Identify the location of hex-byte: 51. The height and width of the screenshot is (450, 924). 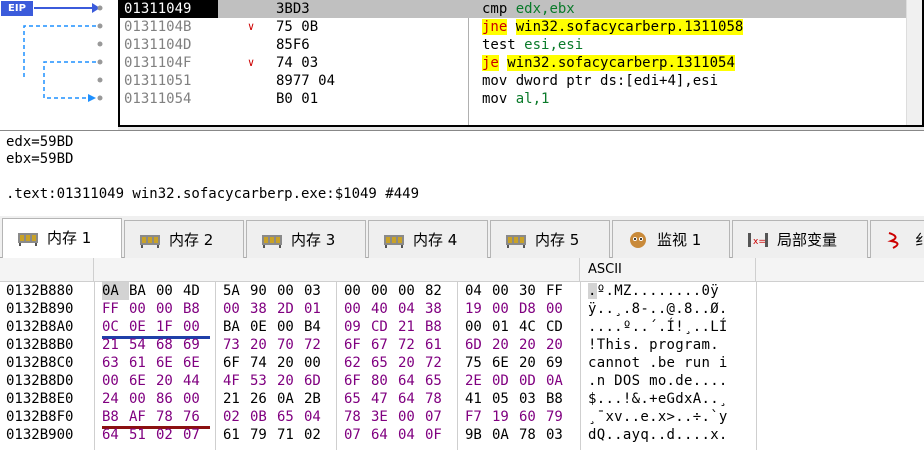
(142, 435).